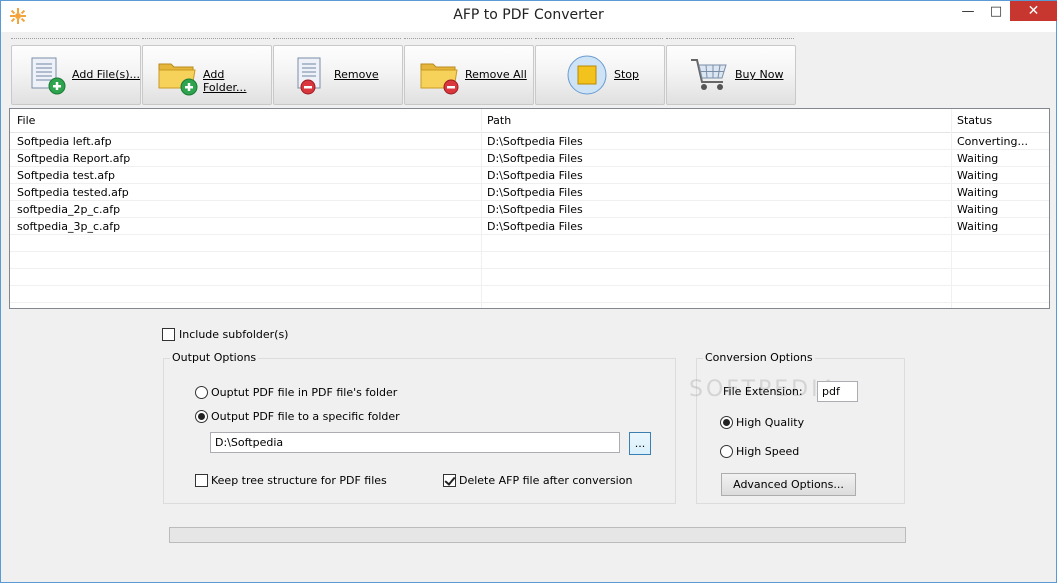  What do you see at coordinates (214, 357) in the screenshot?
I see `output-options-title: Output Options` at bounding box center [214, 357].